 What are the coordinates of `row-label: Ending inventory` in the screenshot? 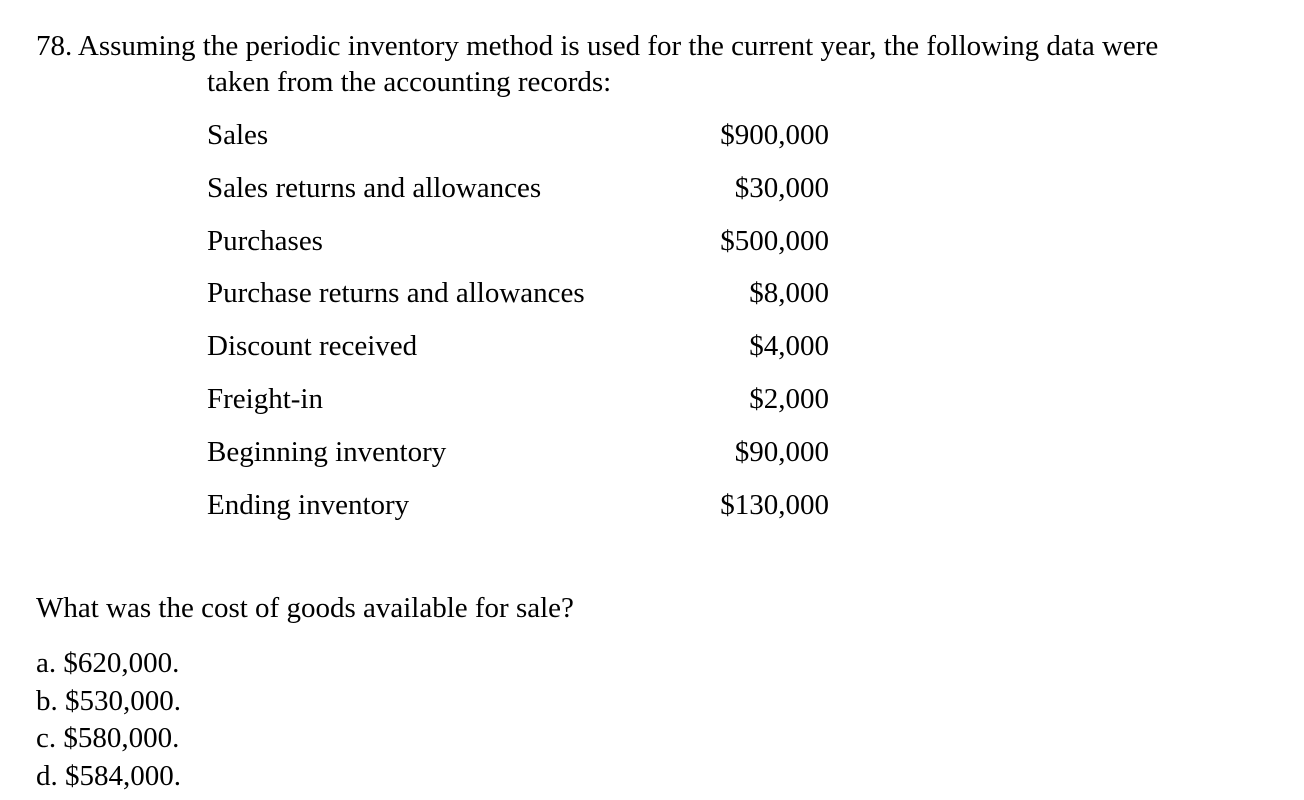 It's located at (308, 504).